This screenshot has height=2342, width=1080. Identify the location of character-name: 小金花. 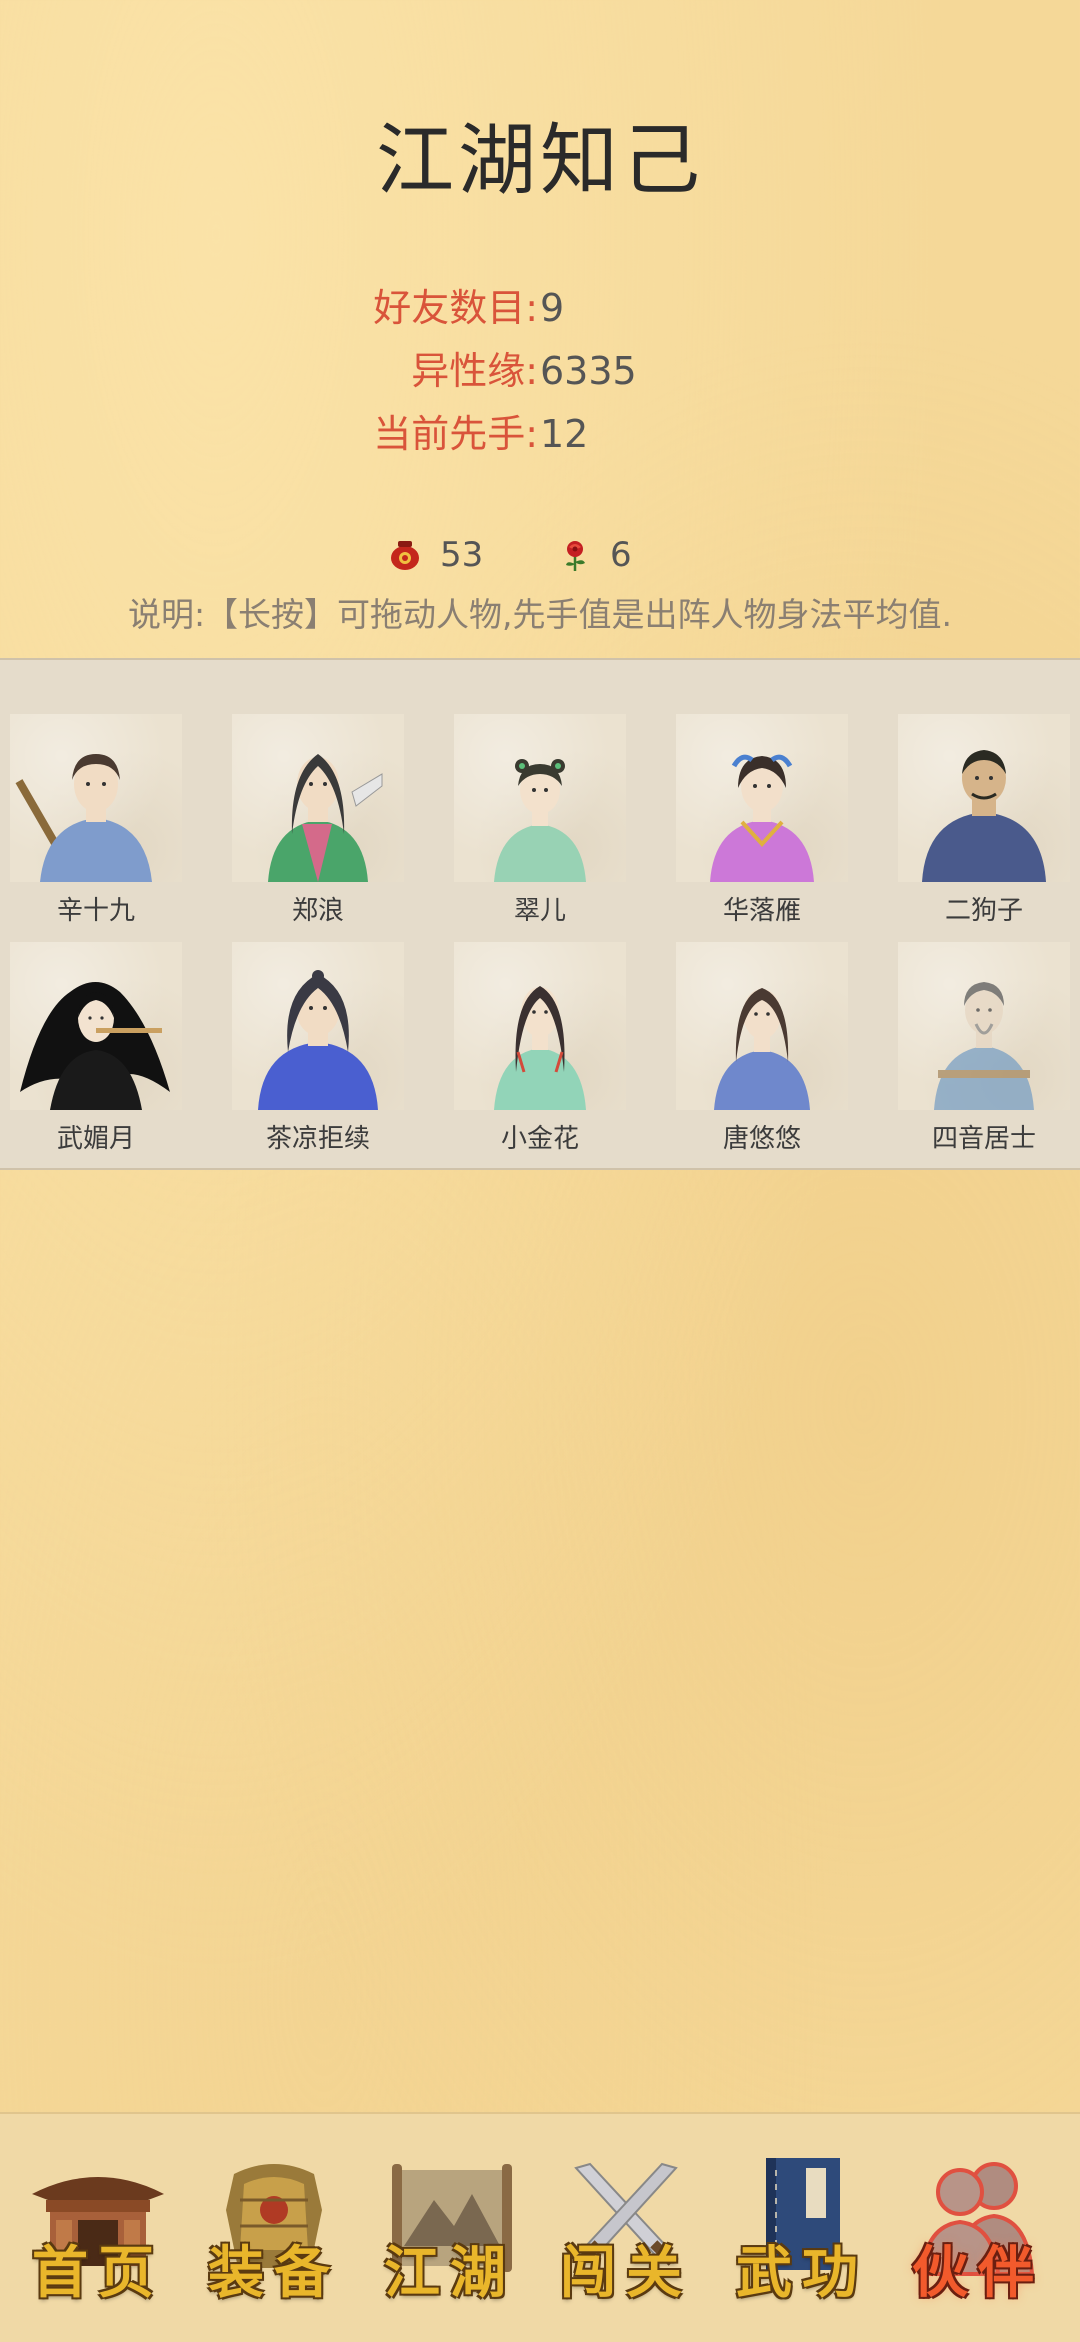
(539, 1139).